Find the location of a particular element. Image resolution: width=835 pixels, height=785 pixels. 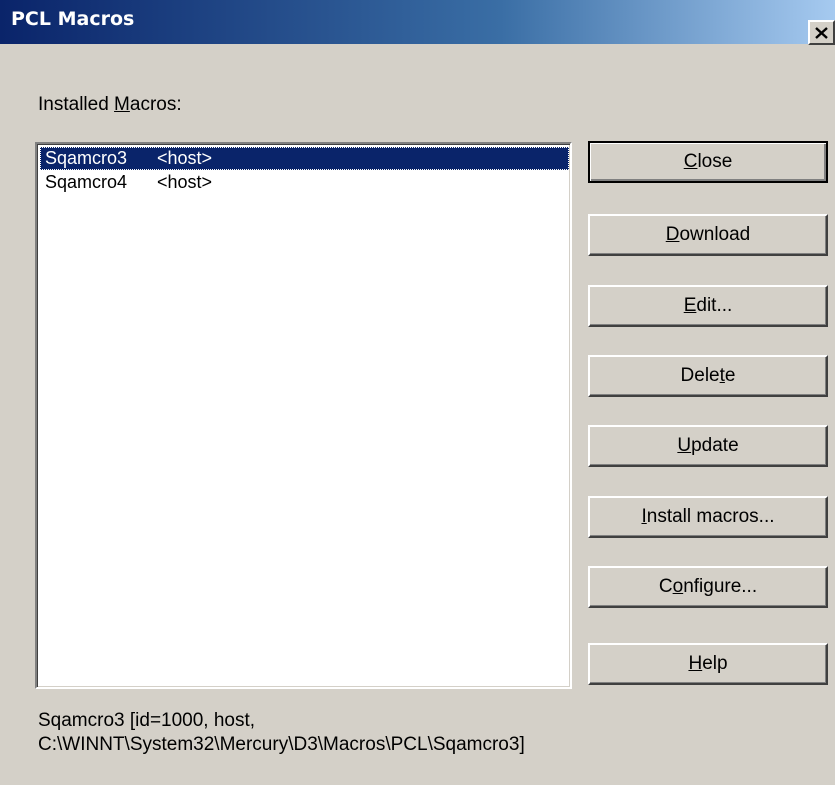

list-item: Sqamcro3 <host> is located at coordinates (304, 158).